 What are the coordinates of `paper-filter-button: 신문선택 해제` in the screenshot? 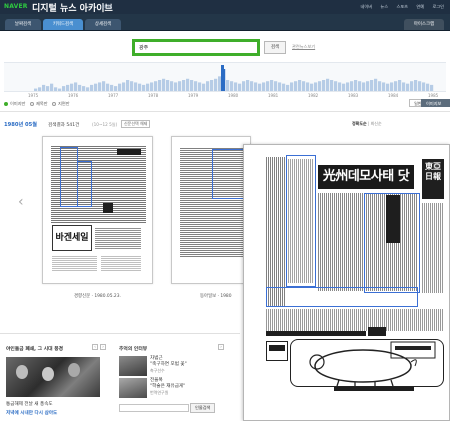 It's located at (136, 124).